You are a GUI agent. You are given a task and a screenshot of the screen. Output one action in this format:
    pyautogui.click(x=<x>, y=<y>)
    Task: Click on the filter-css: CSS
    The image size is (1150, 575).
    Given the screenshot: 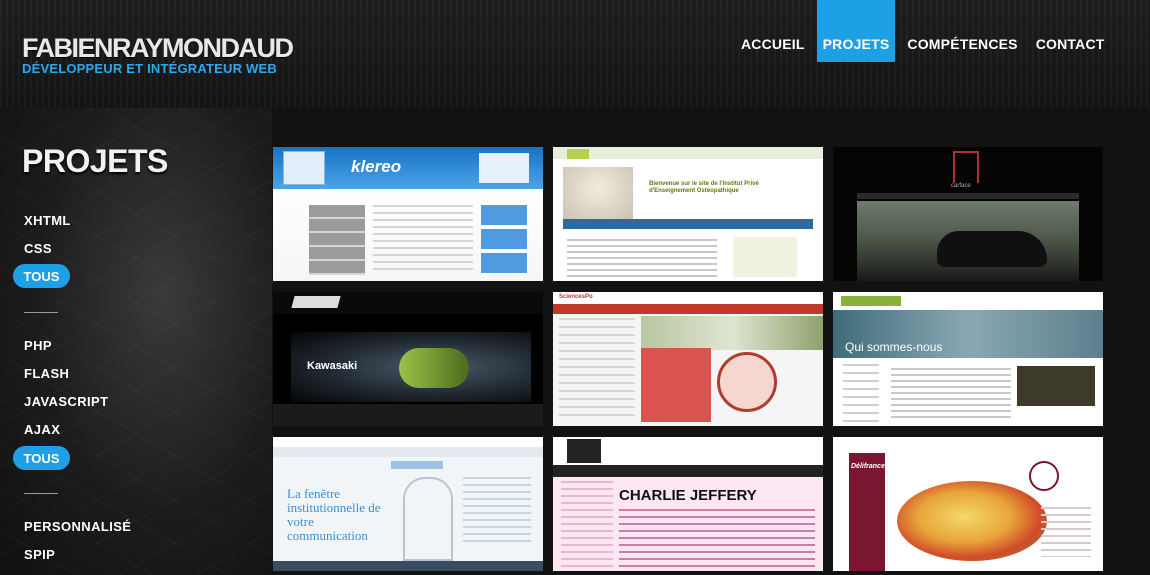 What is the action you would take?
    pyautogui.click(x=38, y=248)
    